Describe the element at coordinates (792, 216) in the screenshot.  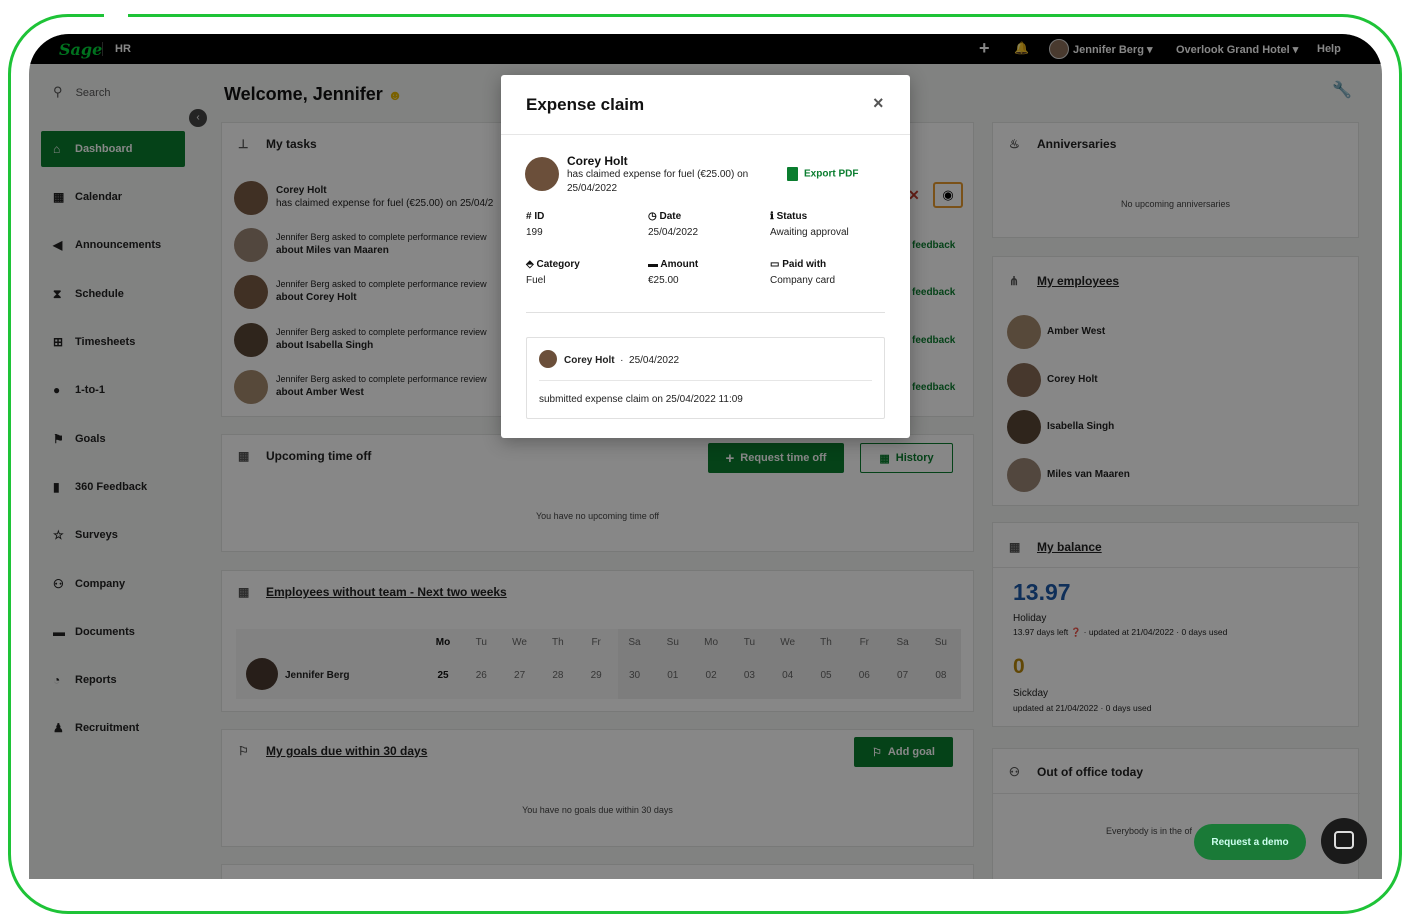
I see `field-label: Status` at that location.